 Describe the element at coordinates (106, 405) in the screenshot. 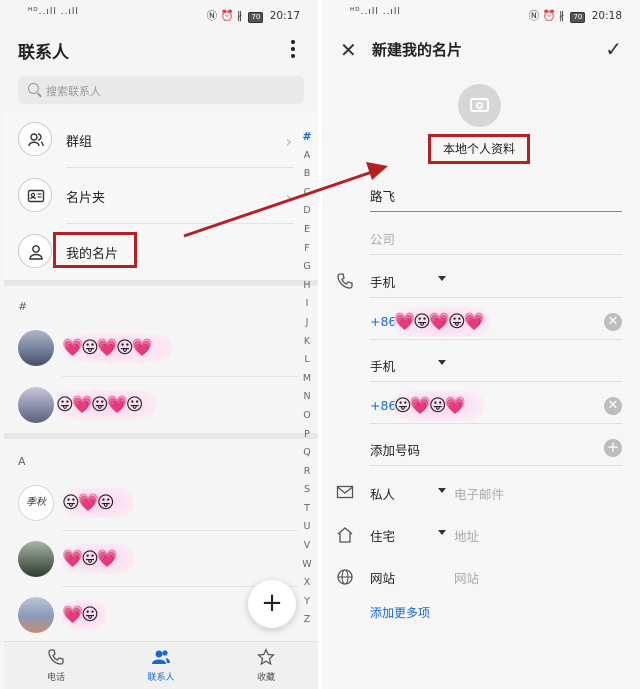

I see `contact-name: 😛💗😛💗😛` at that location.